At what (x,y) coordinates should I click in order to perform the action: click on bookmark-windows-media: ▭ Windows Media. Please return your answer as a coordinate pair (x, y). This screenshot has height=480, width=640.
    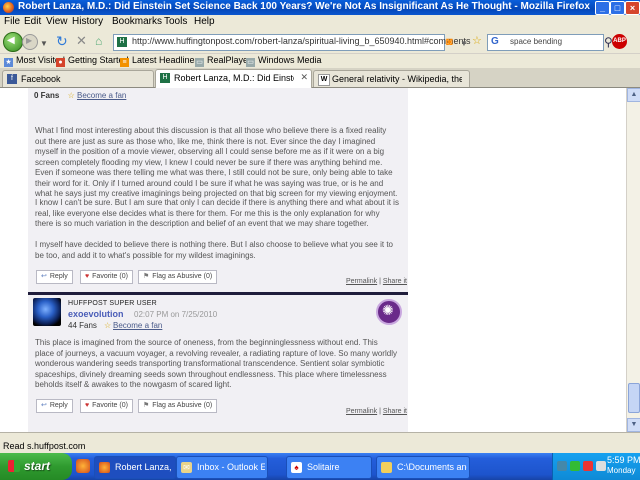
    Looking at the image, I should click on (284, 61).